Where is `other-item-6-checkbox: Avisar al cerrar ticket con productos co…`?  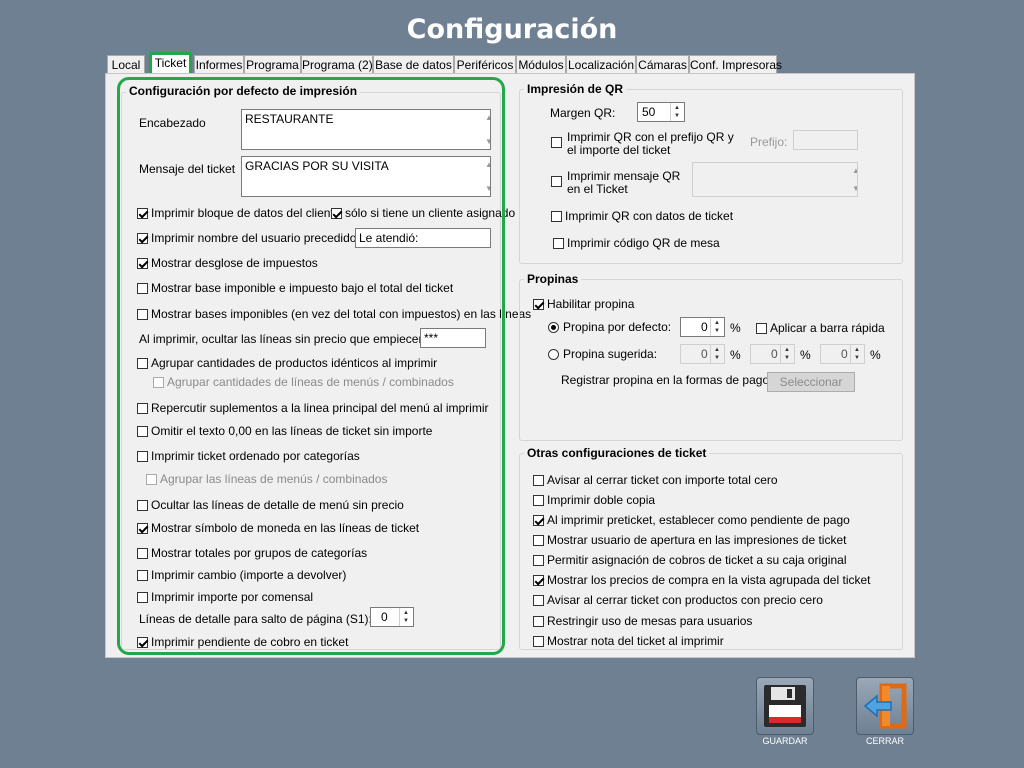 other-item-6-checkbox: Avisar al cerrar ticket con productos co… is located at coordinates (678, 600).